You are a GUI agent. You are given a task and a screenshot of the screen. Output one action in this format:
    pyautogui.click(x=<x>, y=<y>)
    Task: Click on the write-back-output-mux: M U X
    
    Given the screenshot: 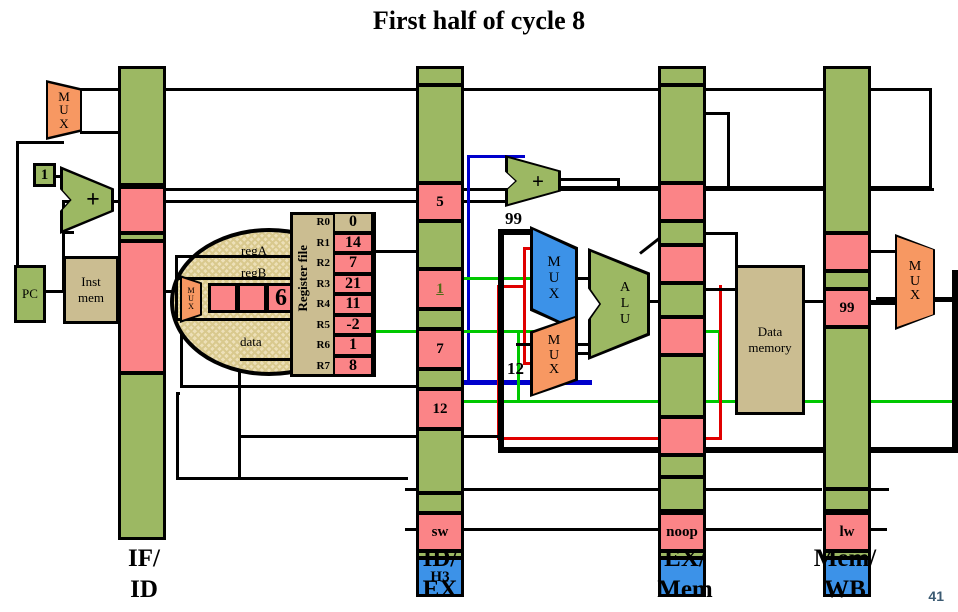 What is the action you would take?
    pyautogui.click(x=915, y=282)
    